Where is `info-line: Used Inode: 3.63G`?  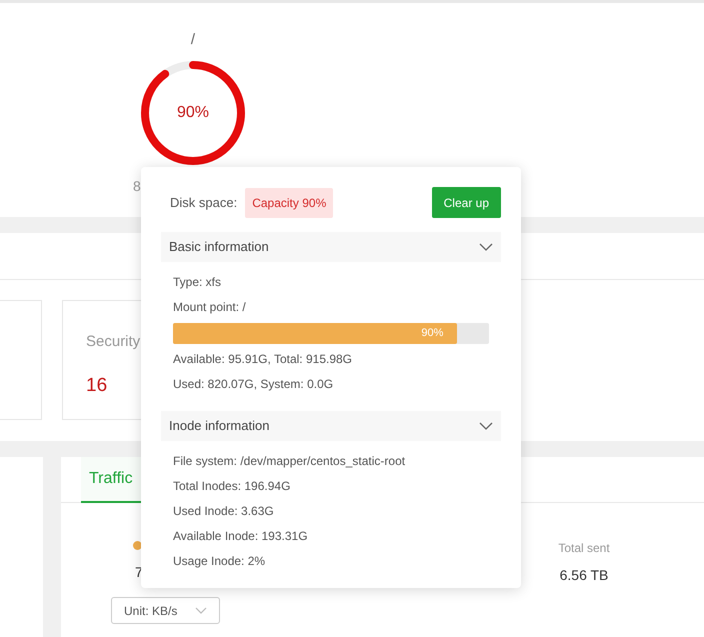 info-line: Used Inode: 3.63G is located at coordinates (224, 511).